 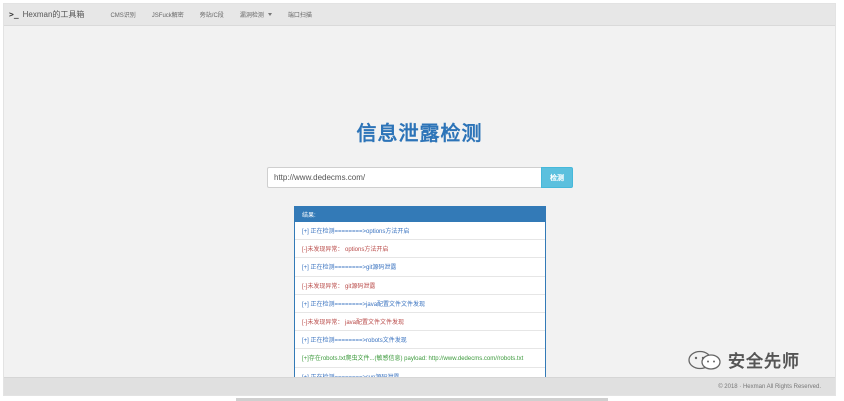 I want to click on page-title: 信息泄露检测, so click(x=419, y=134).